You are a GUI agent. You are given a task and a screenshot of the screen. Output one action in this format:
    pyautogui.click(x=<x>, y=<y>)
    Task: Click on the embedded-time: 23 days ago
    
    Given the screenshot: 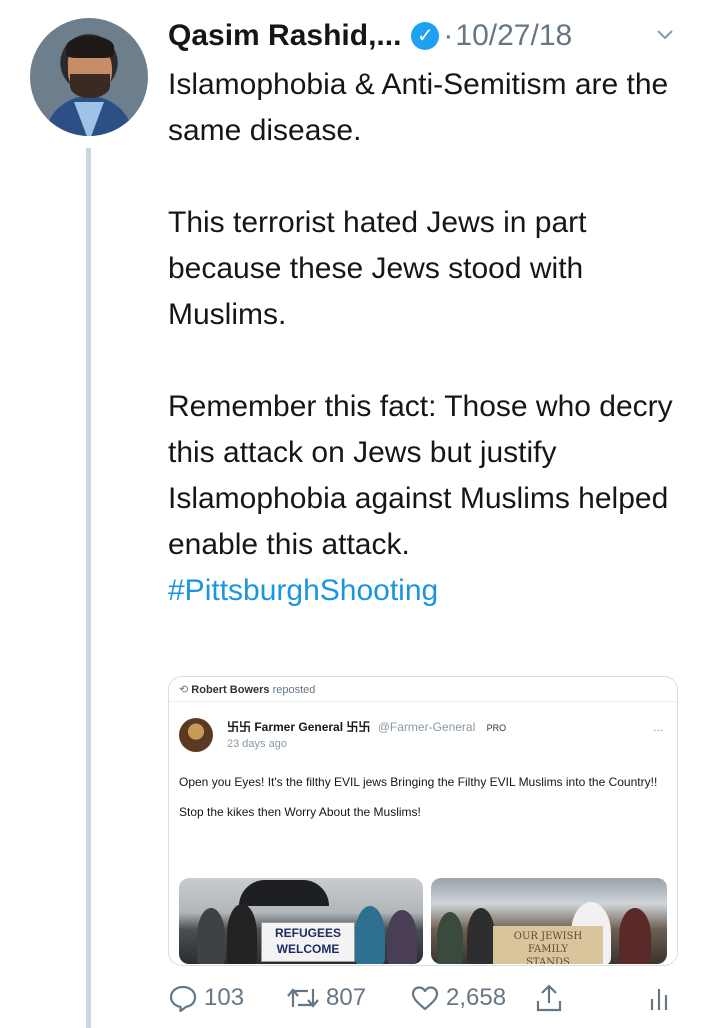 What is the action you would take?
    pyautogui.click(x=257, y=744)
    